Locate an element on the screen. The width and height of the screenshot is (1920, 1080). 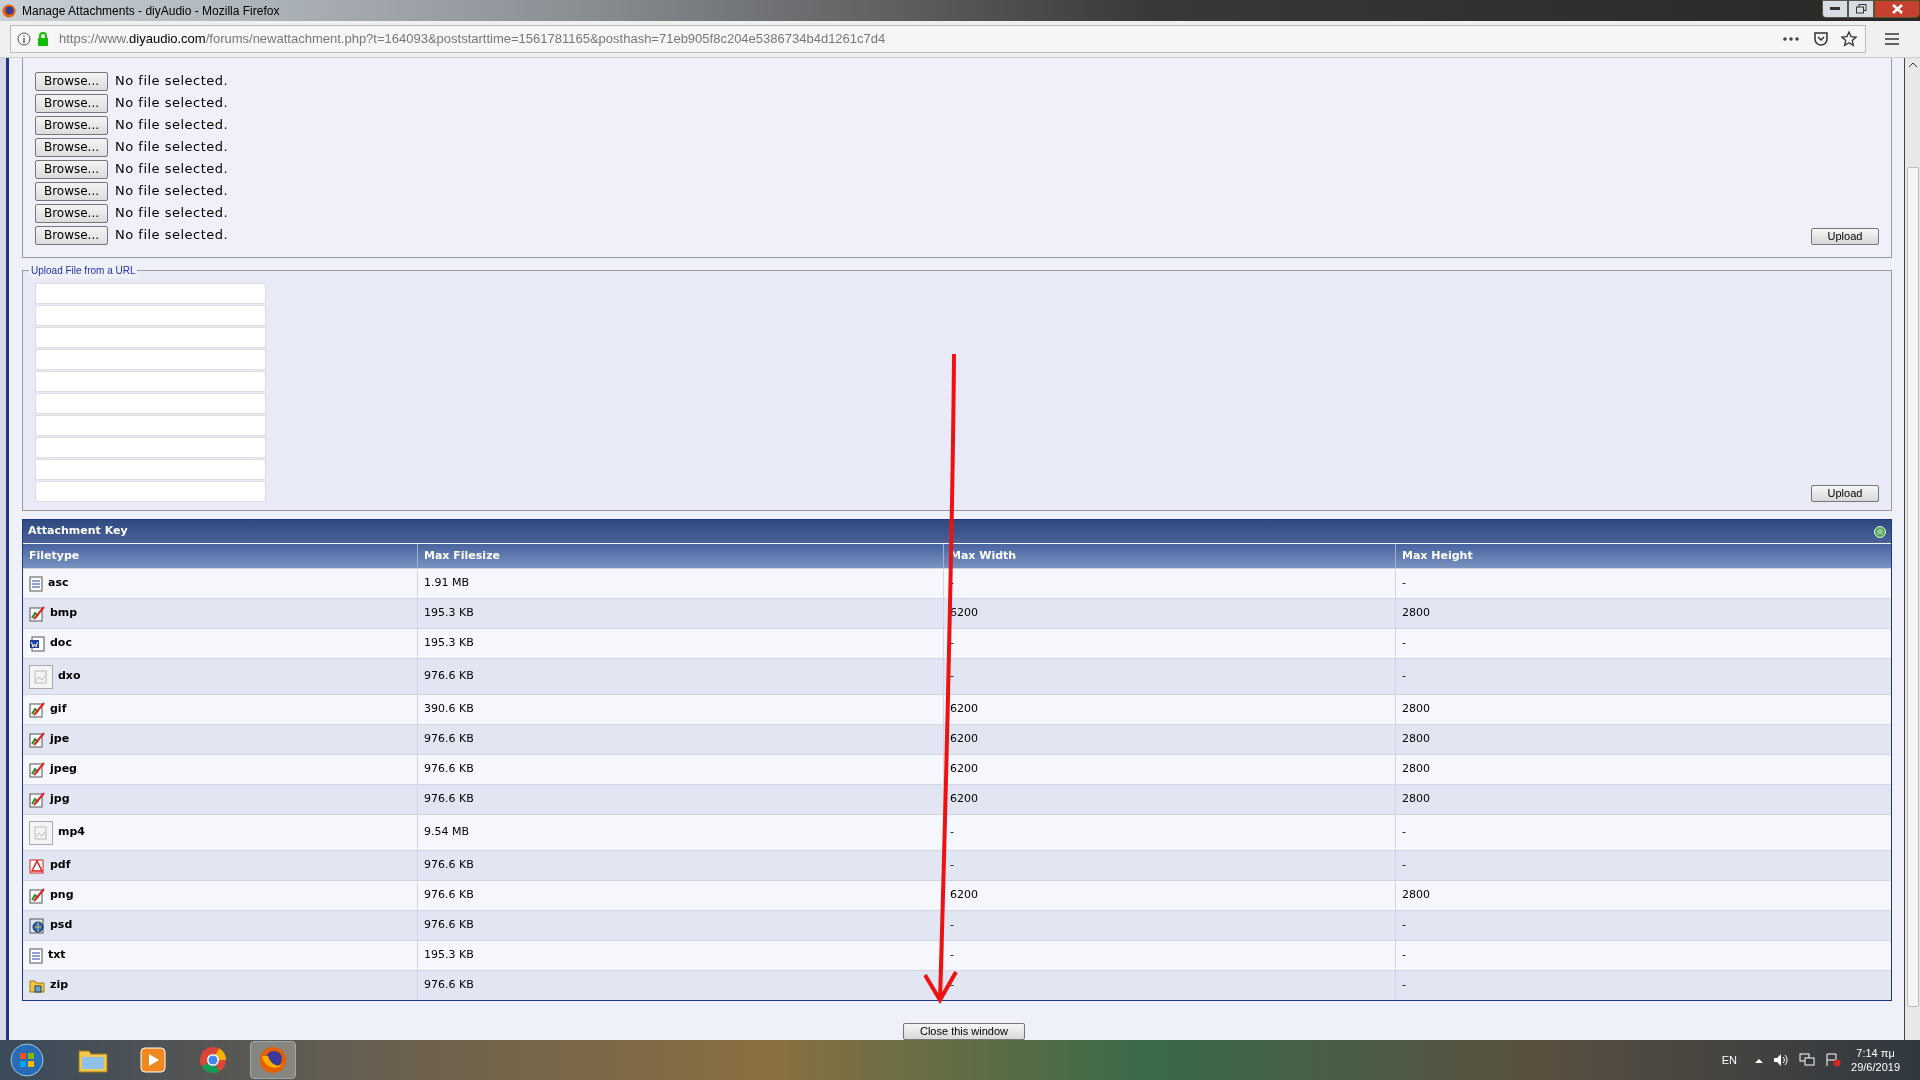
scrollbar is located at coordinates (1912, 549).